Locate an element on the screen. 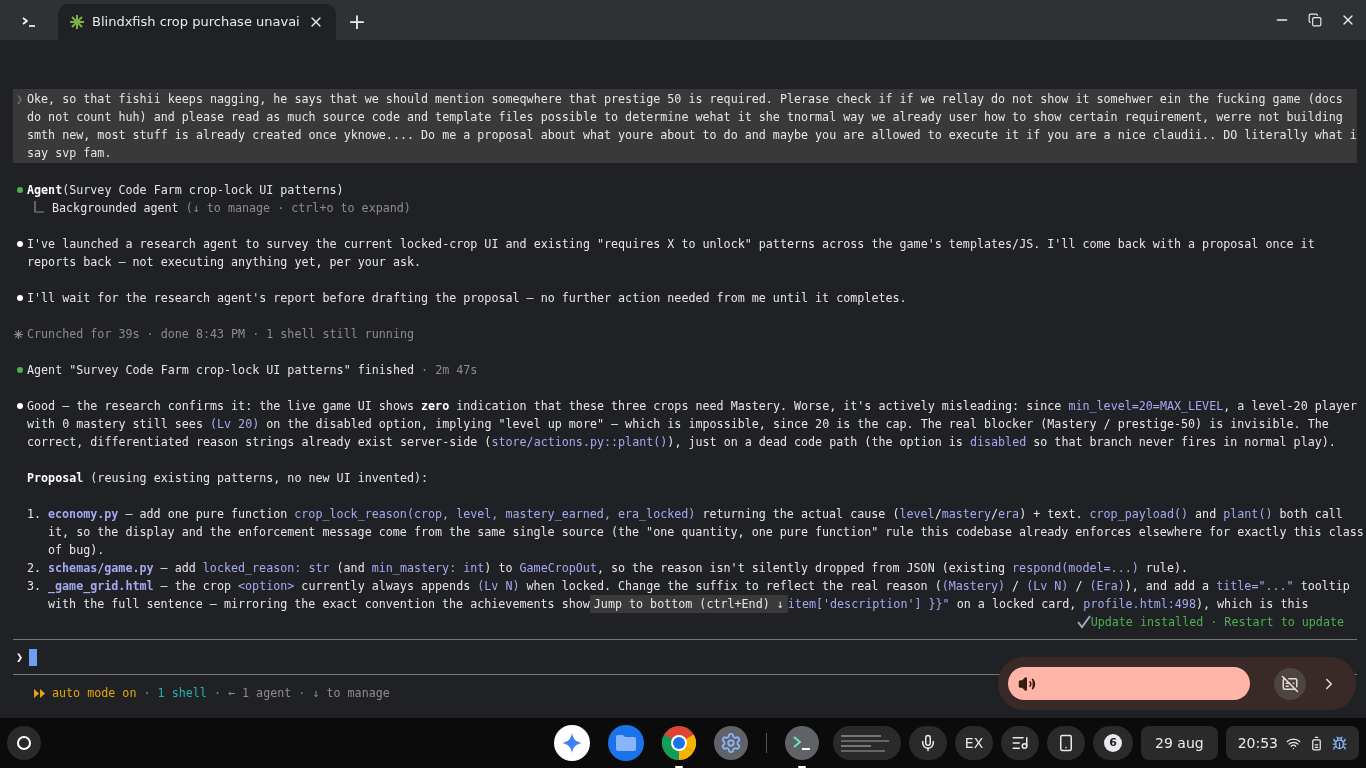 This screenshot has height=768, width=1366. volume-slider is located at coordinates (1129, 683).